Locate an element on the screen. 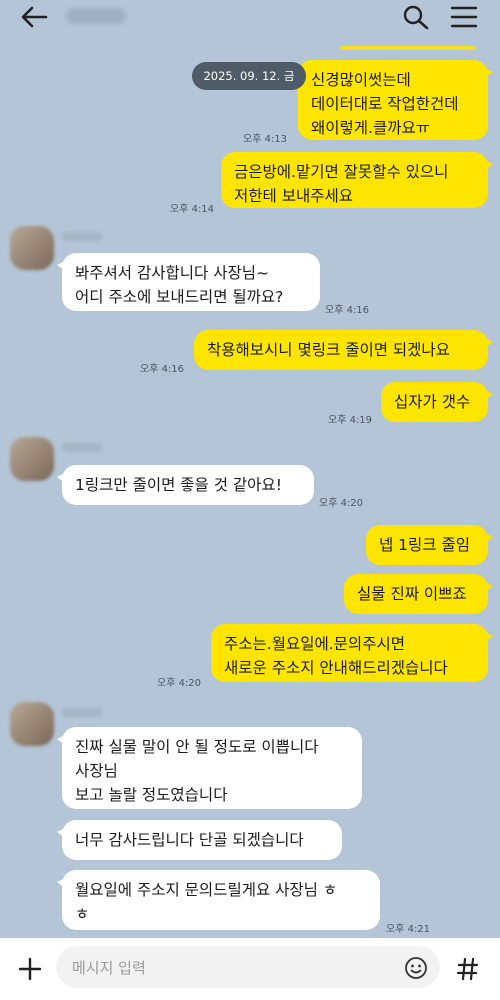 The height and width of the screenshot is (1000, 500). message-input-placeholder: 메시지 입력 is located at coordinates (109, 968).